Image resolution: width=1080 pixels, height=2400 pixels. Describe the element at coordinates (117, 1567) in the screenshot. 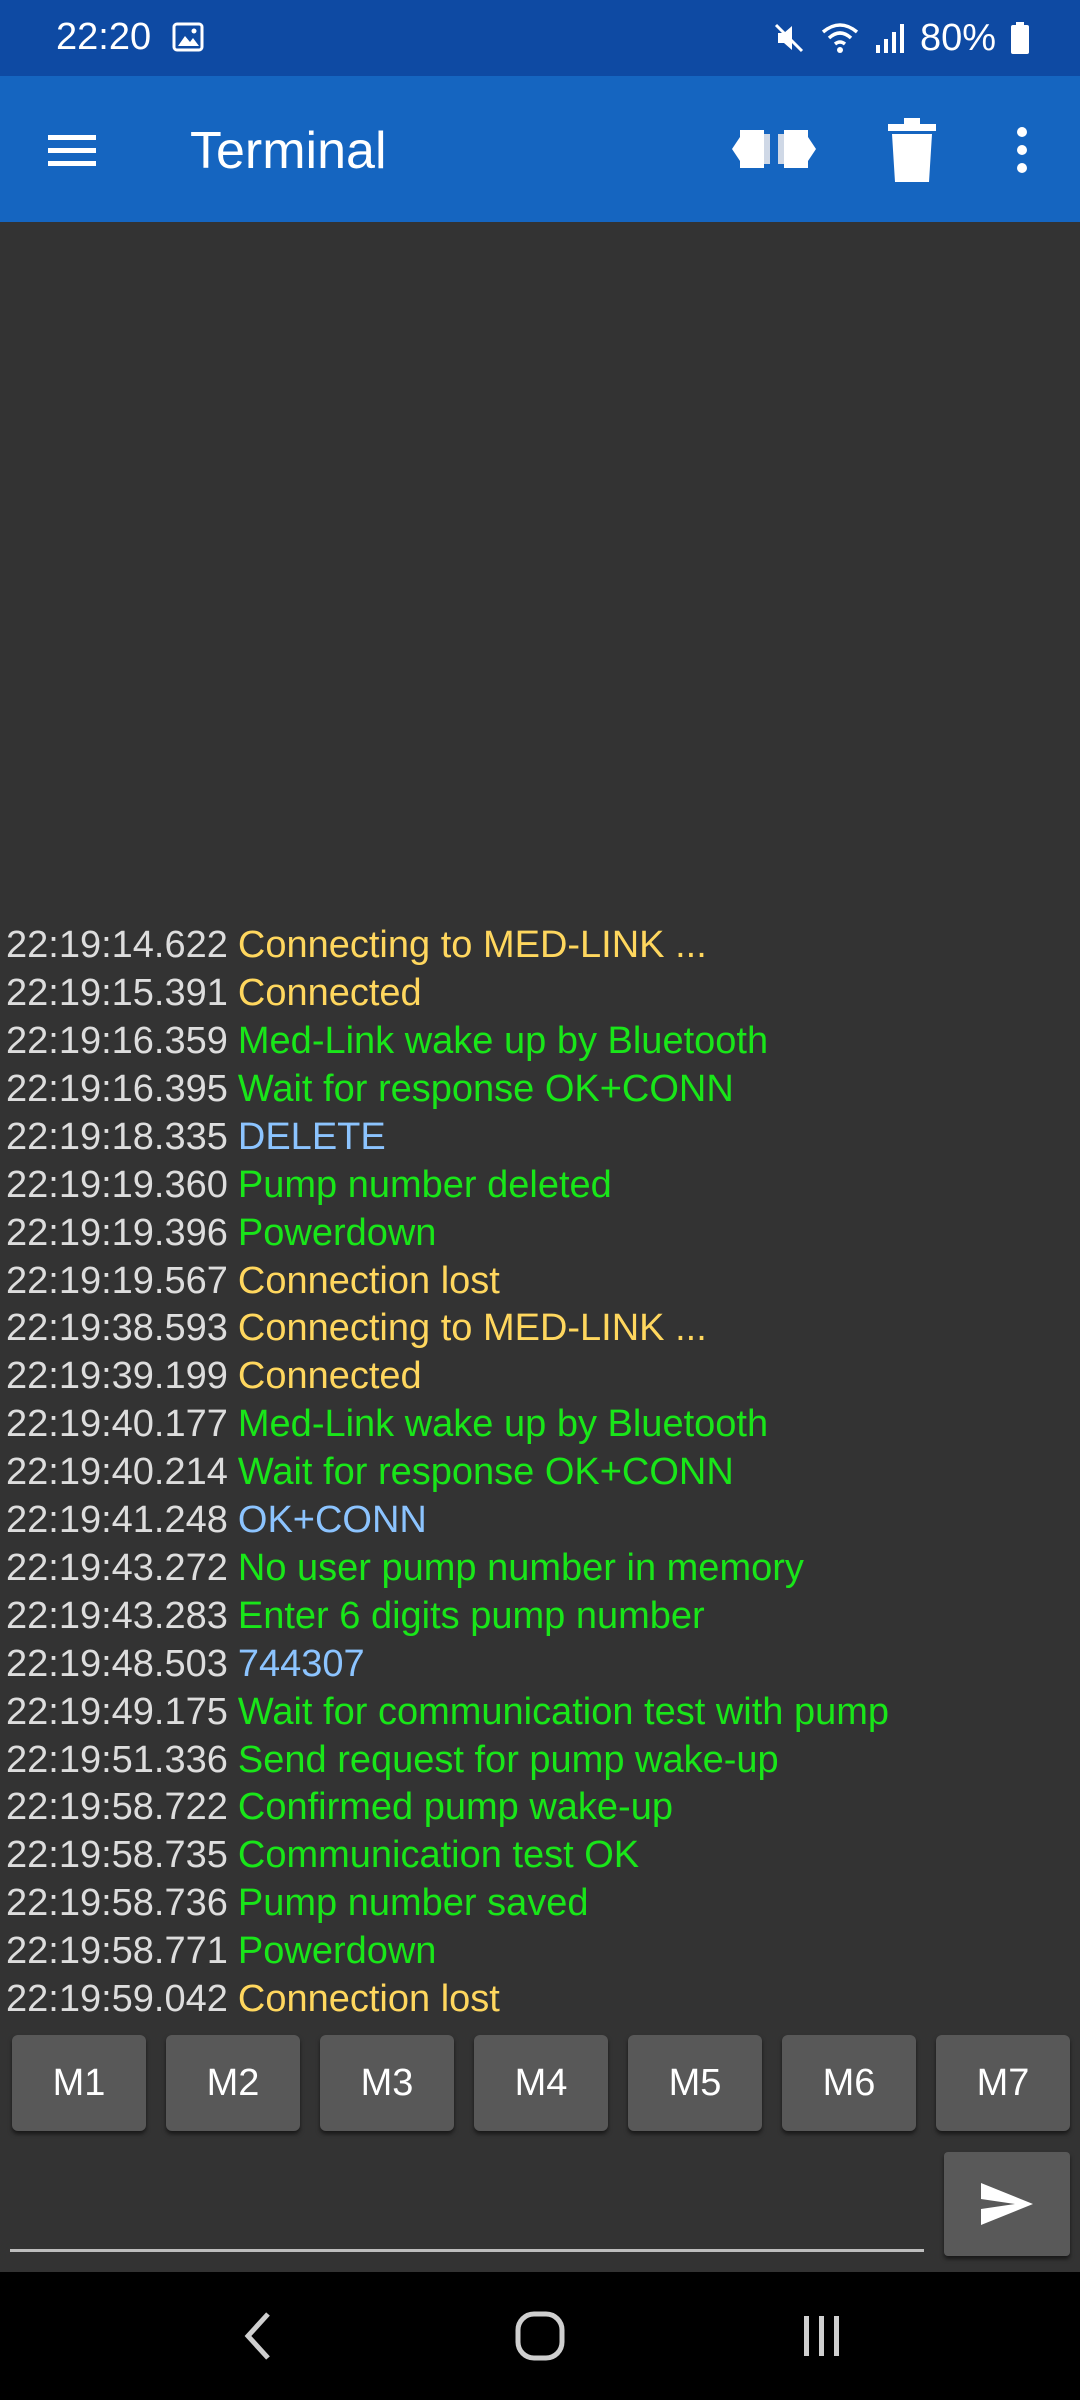

I see `log-timestamp: 22:19:43.272` at that location.